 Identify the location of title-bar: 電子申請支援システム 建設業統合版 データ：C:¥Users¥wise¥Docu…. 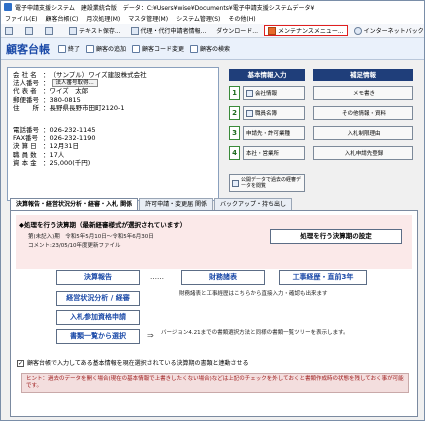
(212, 7).